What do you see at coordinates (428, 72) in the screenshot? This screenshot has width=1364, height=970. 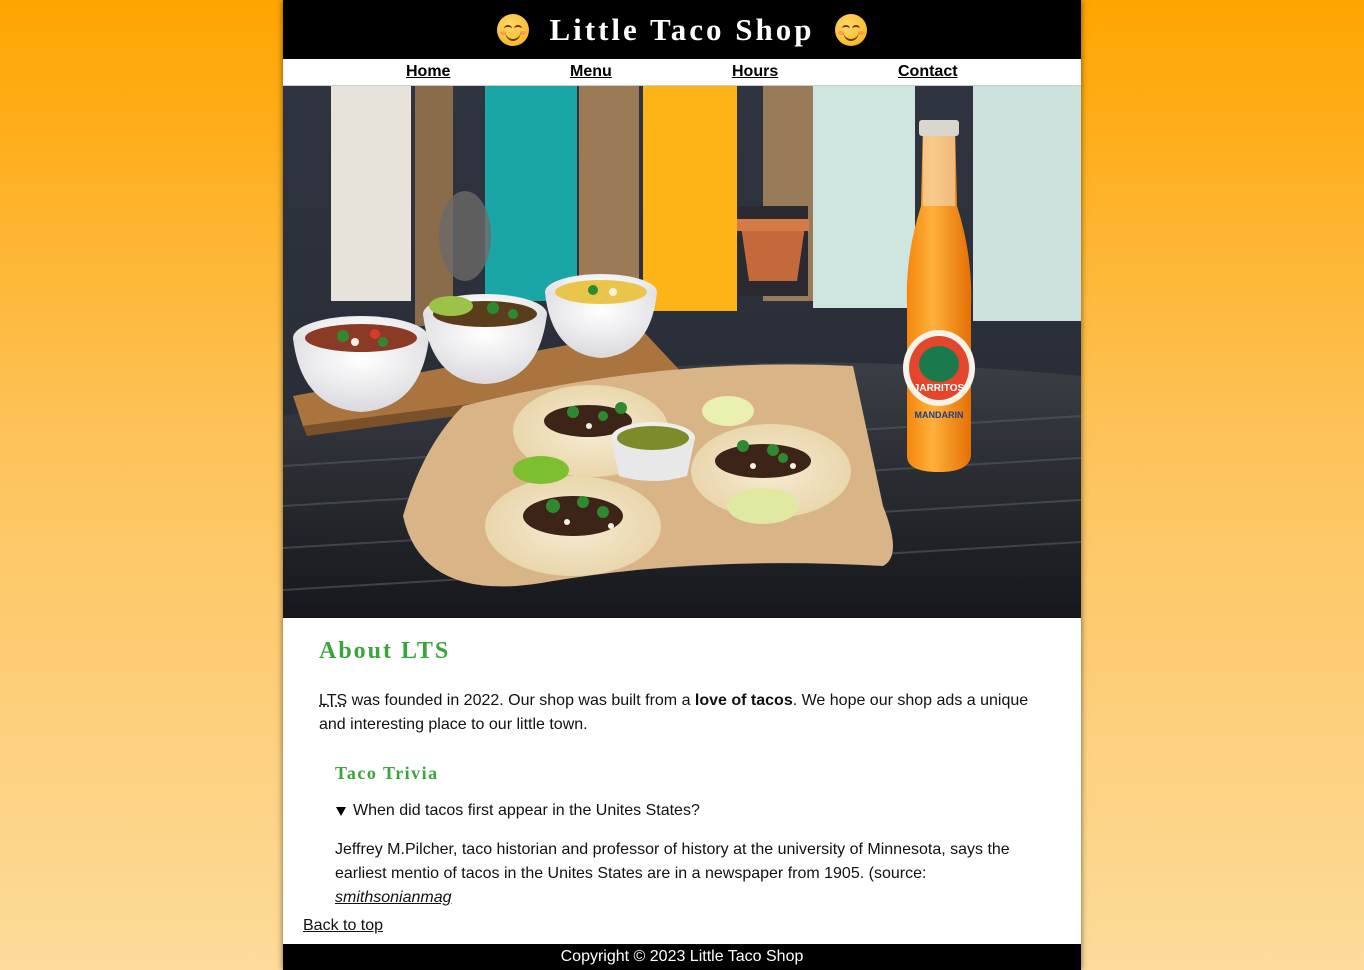 I see `nav-link-home: Home` at bounding box center [428, 72].